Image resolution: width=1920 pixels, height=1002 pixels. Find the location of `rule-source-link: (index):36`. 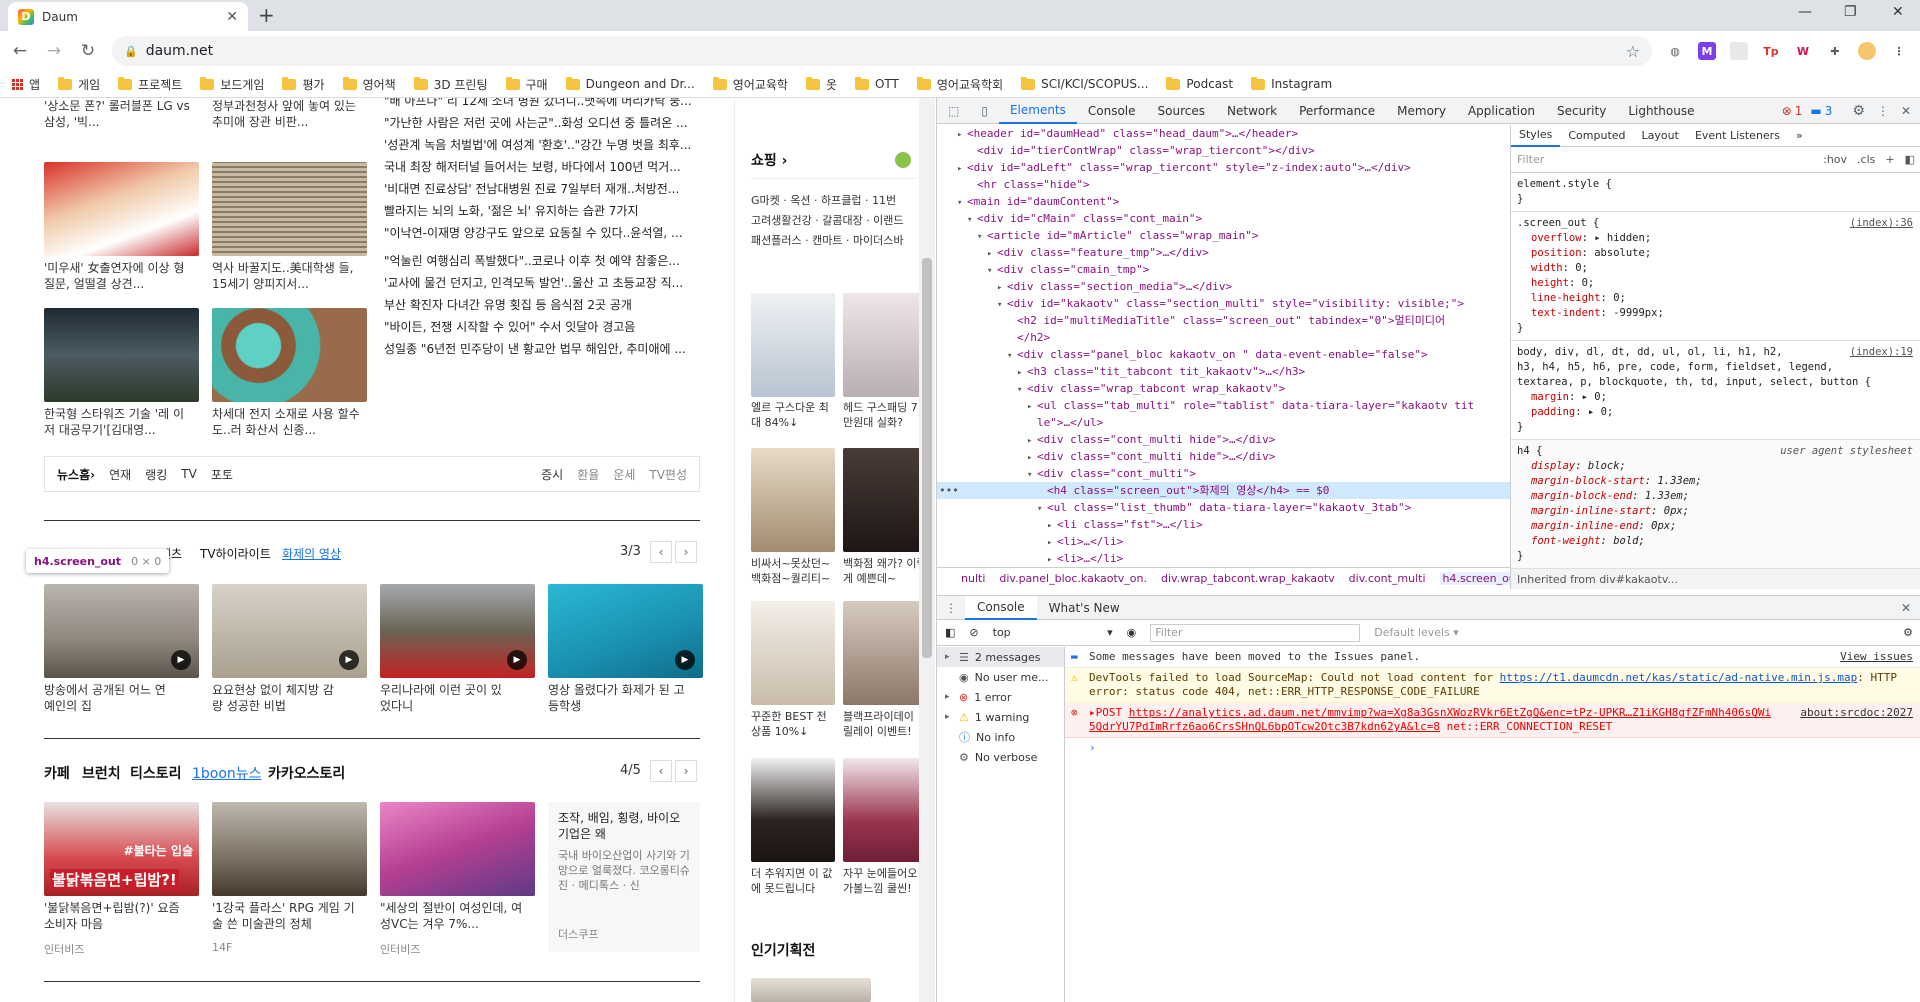

rule-source-link: (index):36 is located at coordinates (1881, 223).